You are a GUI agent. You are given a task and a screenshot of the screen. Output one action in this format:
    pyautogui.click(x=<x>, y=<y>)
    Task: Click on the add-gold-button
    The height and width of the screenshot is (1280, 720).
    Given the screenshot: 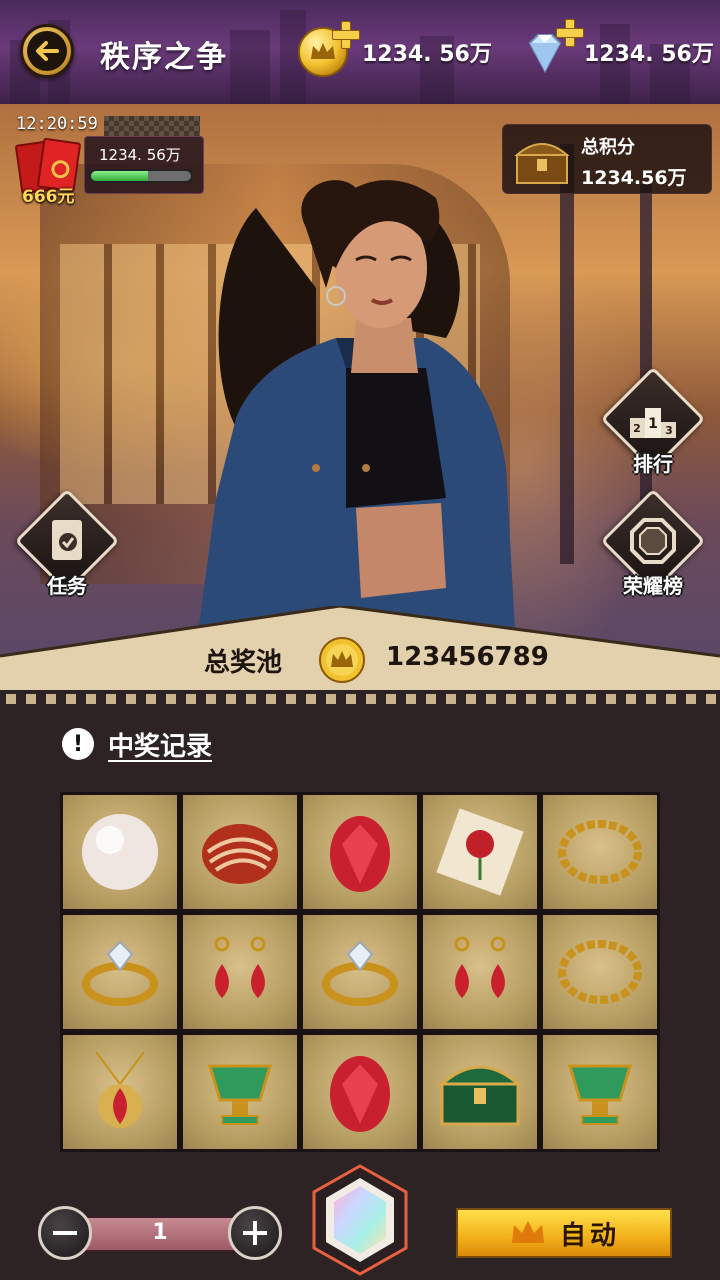 What is the action you would take?
    pyautogui.click(x=346, y=35)
    